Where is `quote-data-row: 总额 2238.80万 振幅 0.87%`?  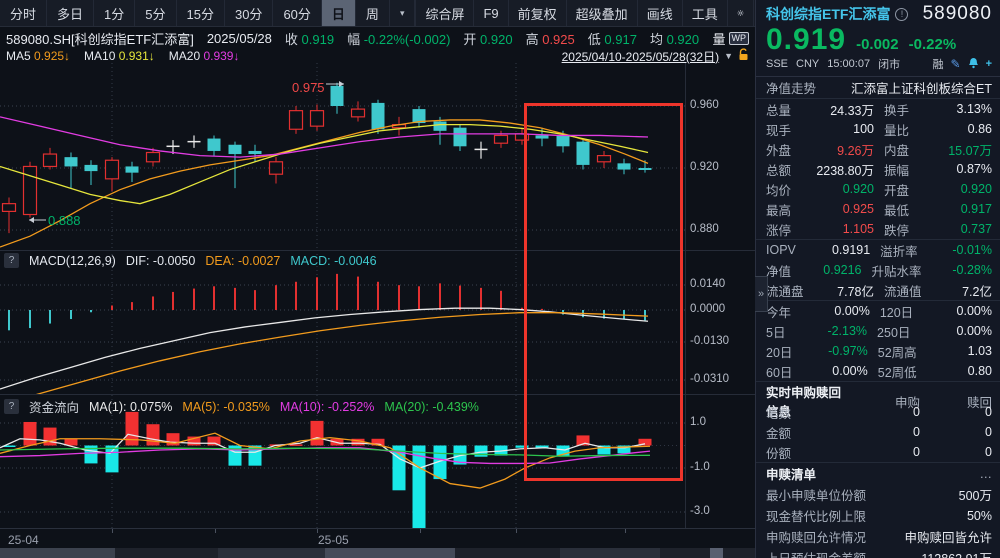 quote-data-row: 总额 2238.80万 振幅 0.87% is located at coordinates (879, 170).